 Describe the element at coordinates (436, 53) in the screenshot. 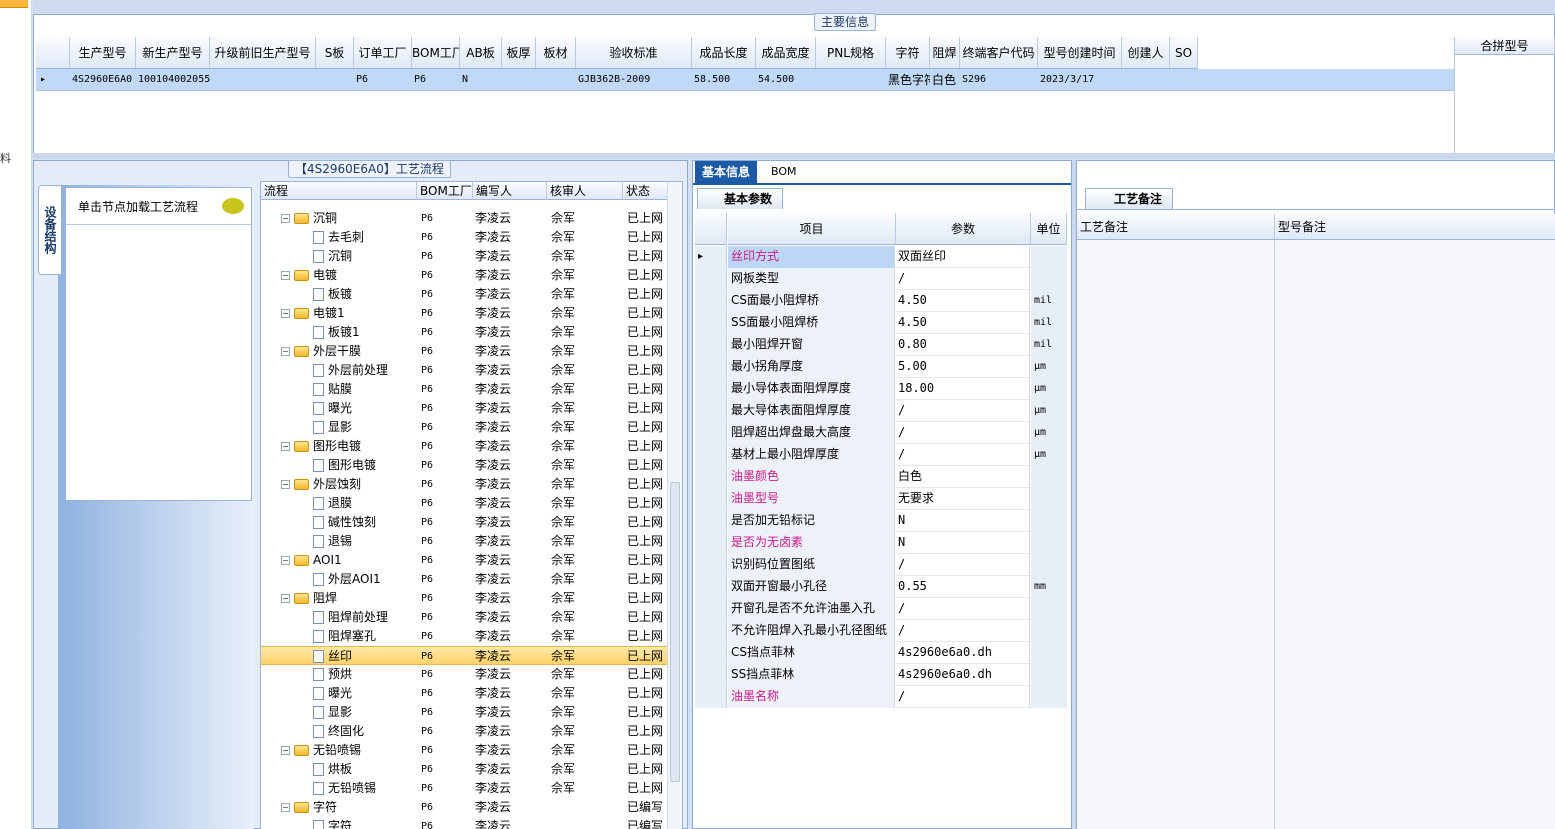

I see `column-header: BOM工厂` at that location.